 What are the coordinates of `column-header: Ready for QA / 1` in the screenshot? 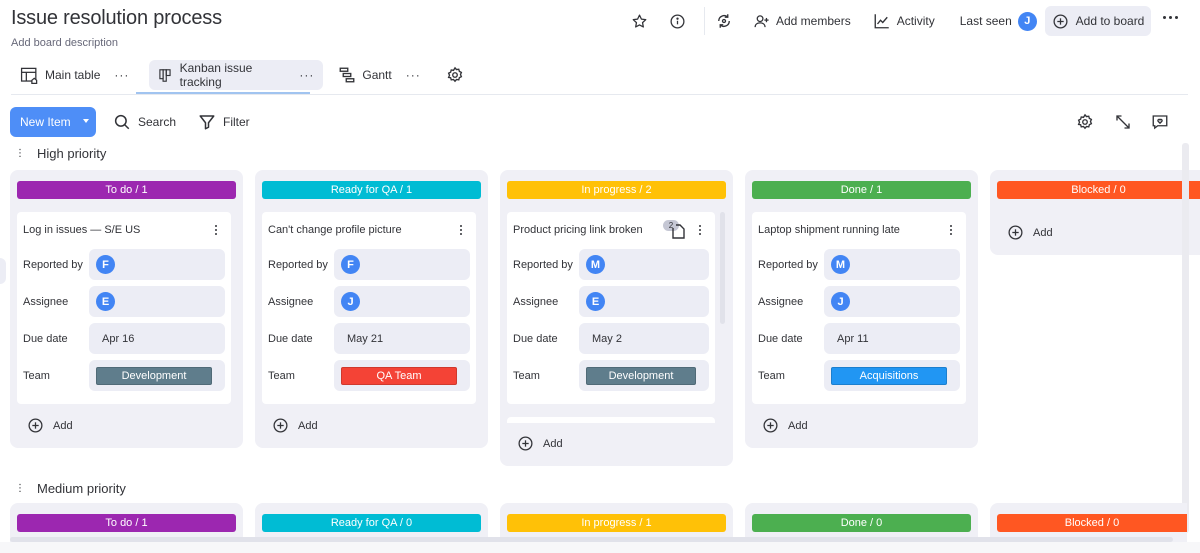 It's located at (371, 190).